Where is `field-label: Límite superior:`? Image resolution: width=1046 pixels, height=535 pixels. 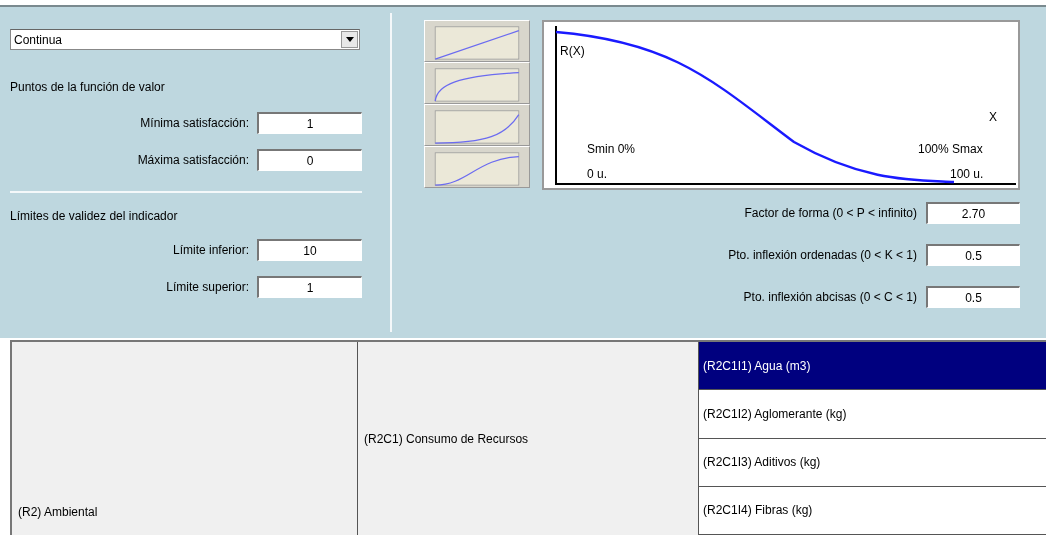
field-label: Límite superior: is located at coordinates (207, 287).